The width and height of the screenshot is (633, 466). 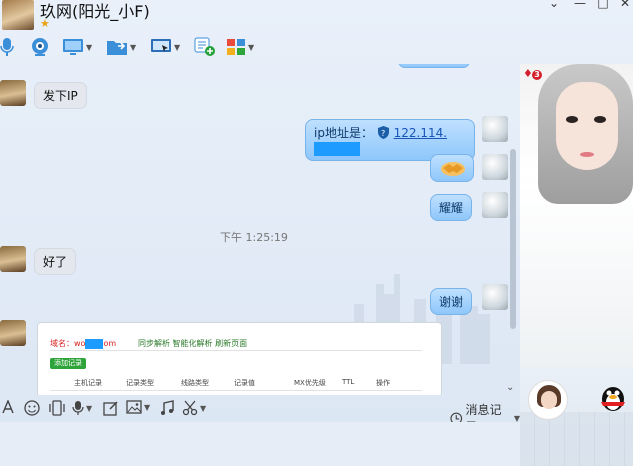 I want to click on domain-prefix: 域名：wo, so click(x=68, y=343).